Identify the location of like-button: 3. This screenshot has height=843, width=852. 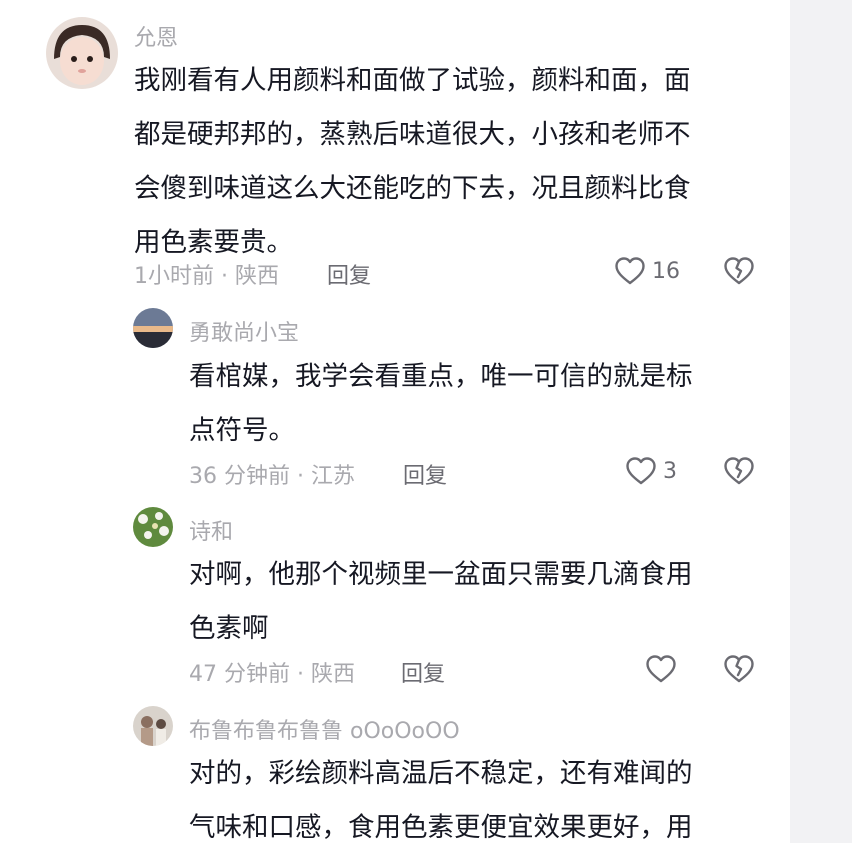
(651, 471).